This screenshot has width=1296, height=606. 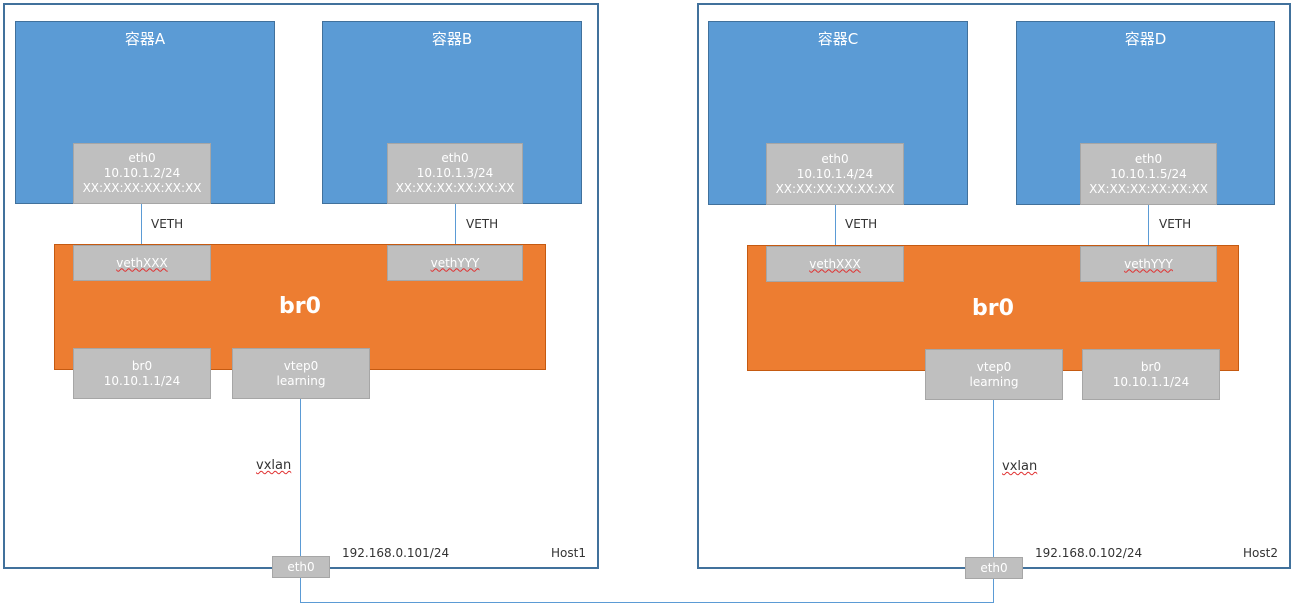 What do you see at coordinates (835, 225) in the screenshot?
I see `veth-link-c` at bounding box center [835, 225].